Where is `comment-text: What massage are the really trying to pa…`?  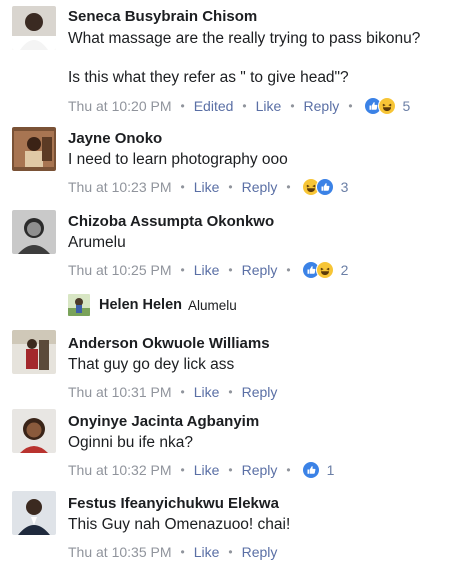 comment-text: What massage are the really trying to pa… is located at coordinates (244, 38).